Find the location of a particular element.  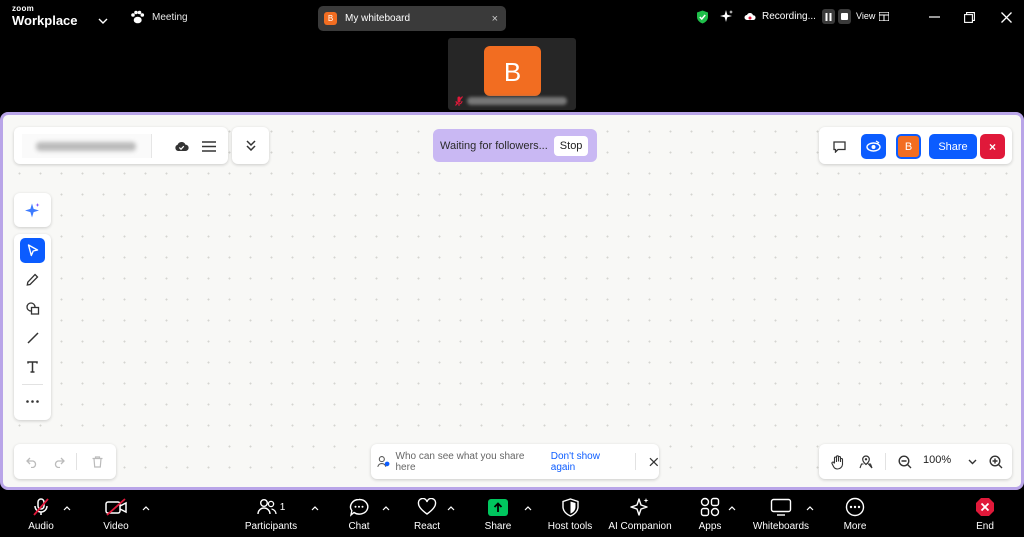

pen-icon is located at coordinates (32, 279).